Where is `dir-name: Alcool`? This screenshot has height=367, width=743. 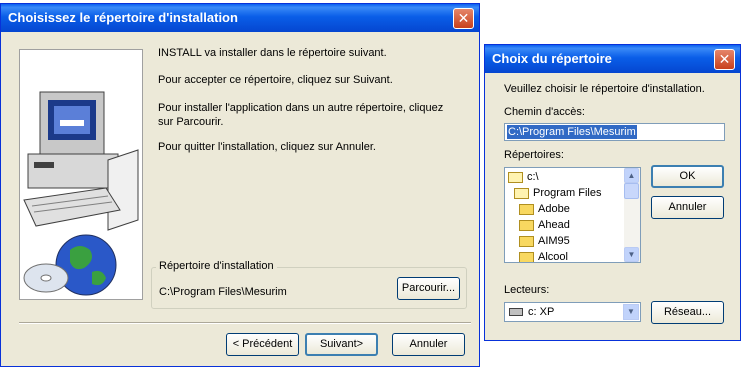 dir-name: Alcool is located at coordinates (553, 257).